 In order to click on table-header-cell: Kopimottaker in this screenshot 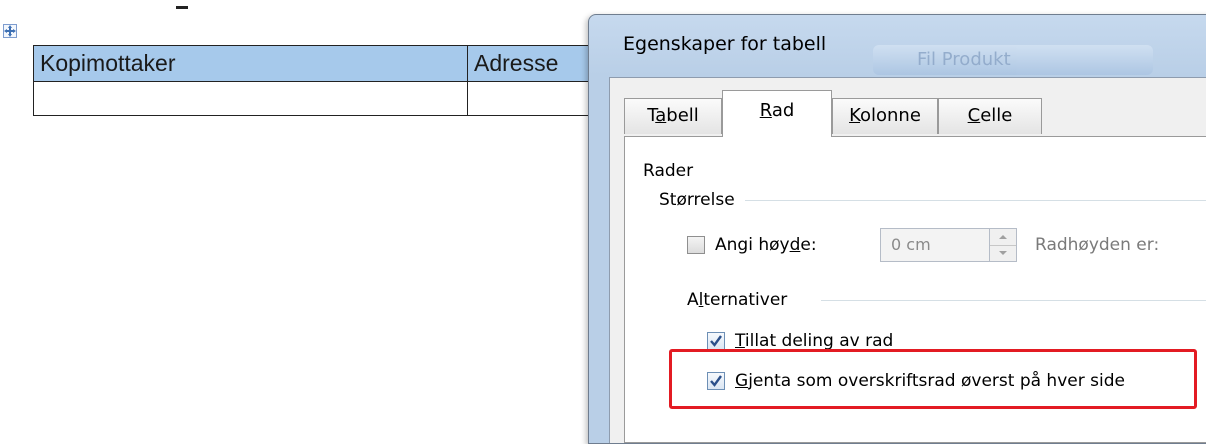, I will do `click(250, 63)`.